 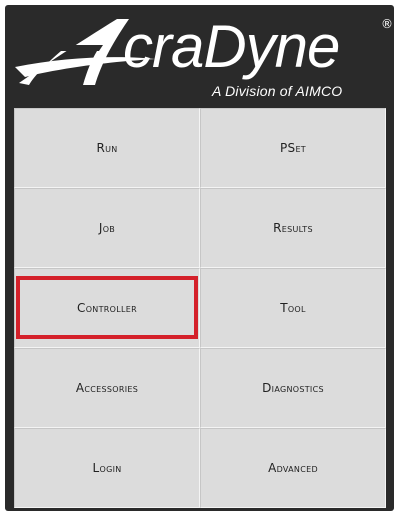 I want to click on menu-label: Job, so click(x=107, y=228).